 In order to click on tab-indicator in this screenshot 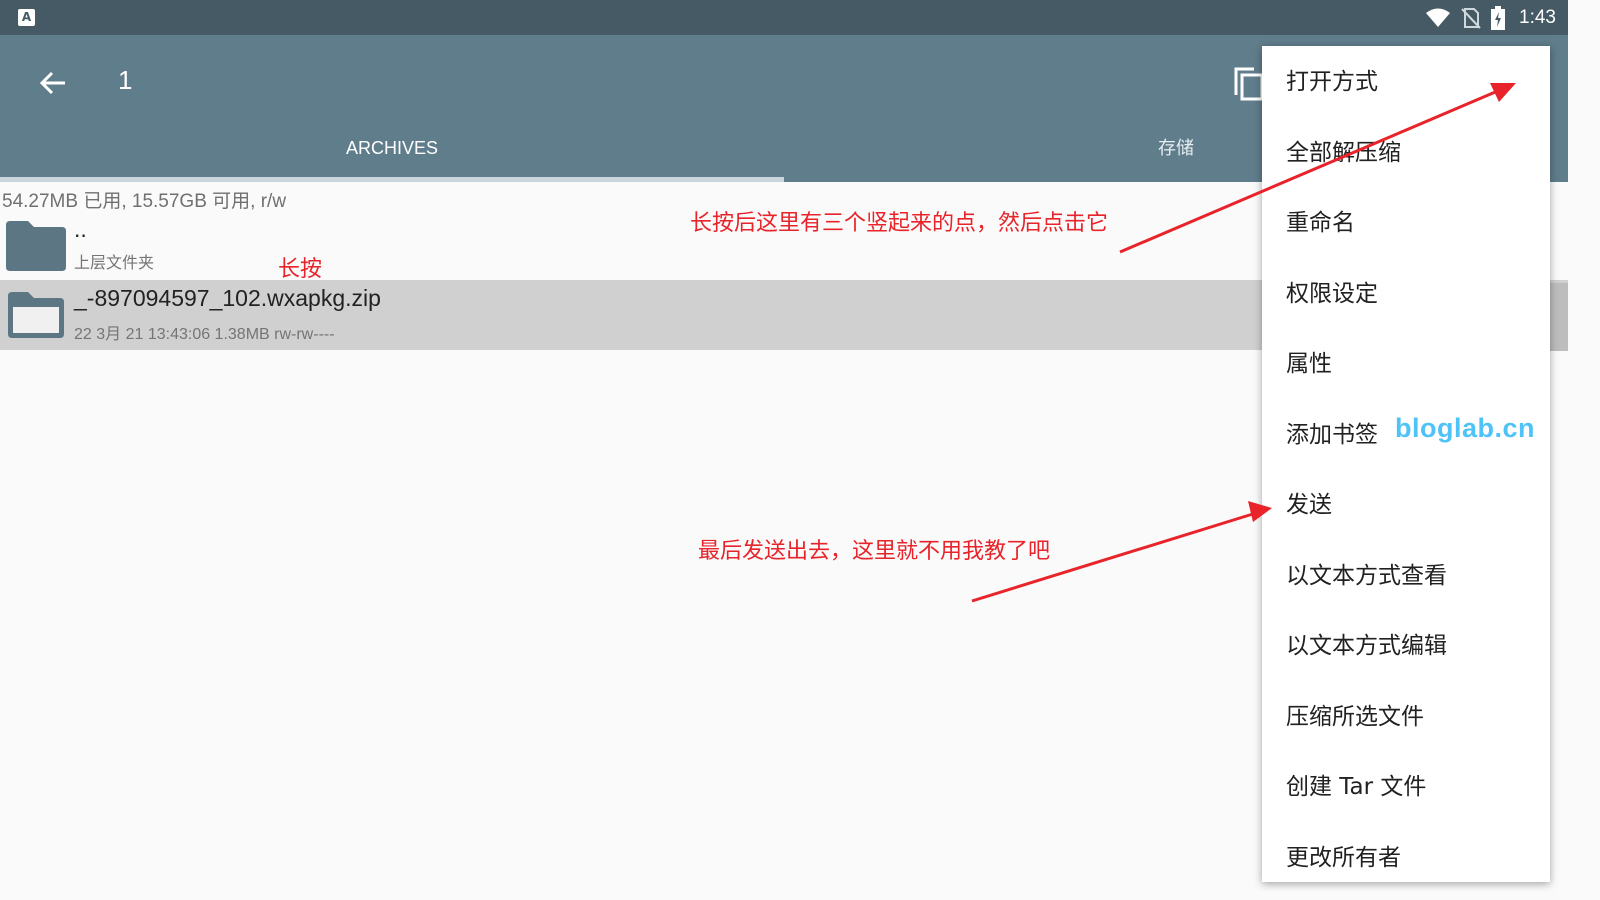, I will do `click(392, 179)`.